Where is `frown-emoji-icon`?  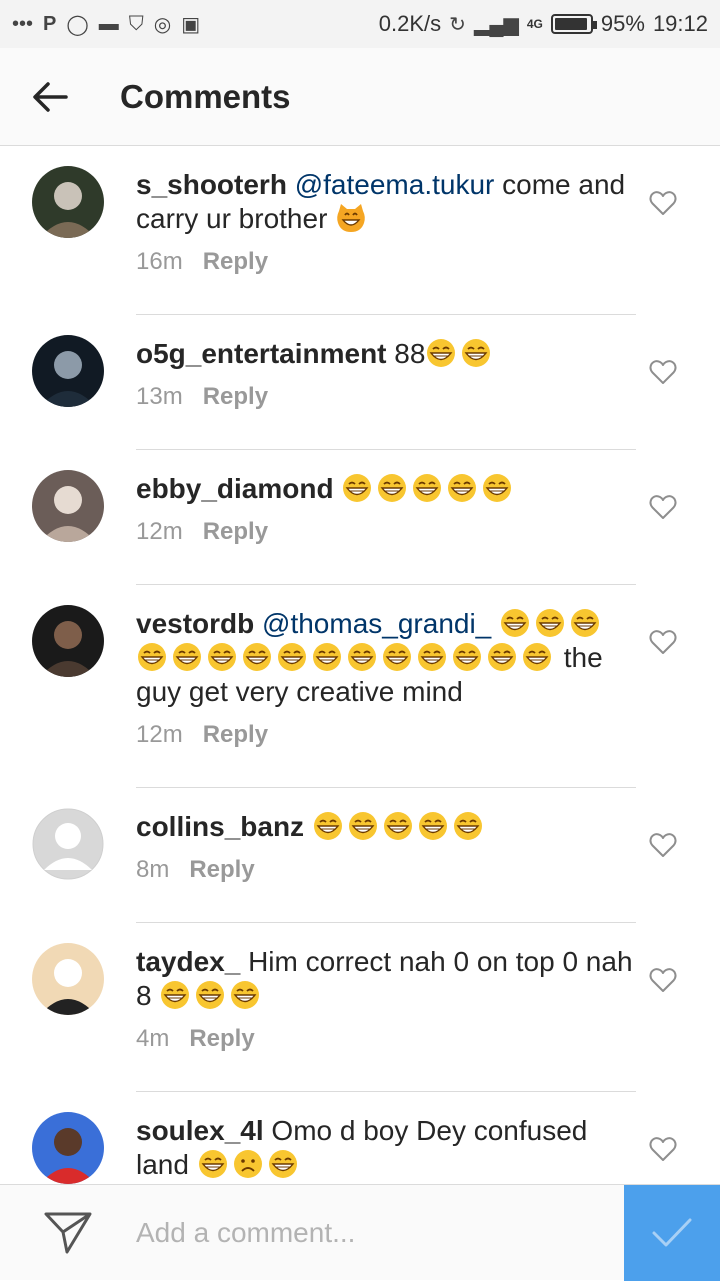 frown-emoji-icon is located at coordinates (247, 1164).